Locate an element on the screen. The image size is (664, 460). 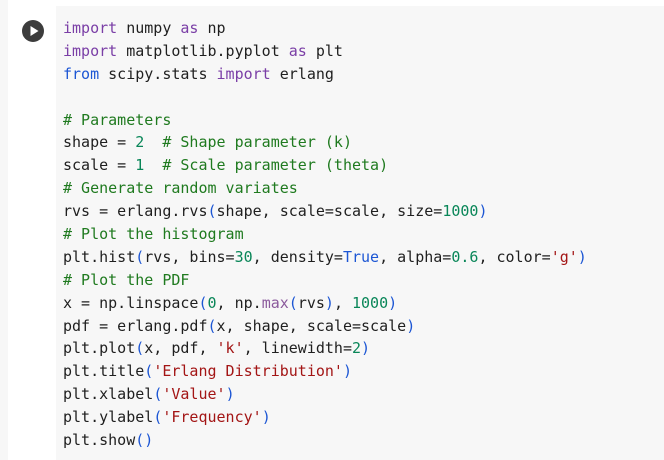
code-token: shape = is located at coordinates (99, 142).